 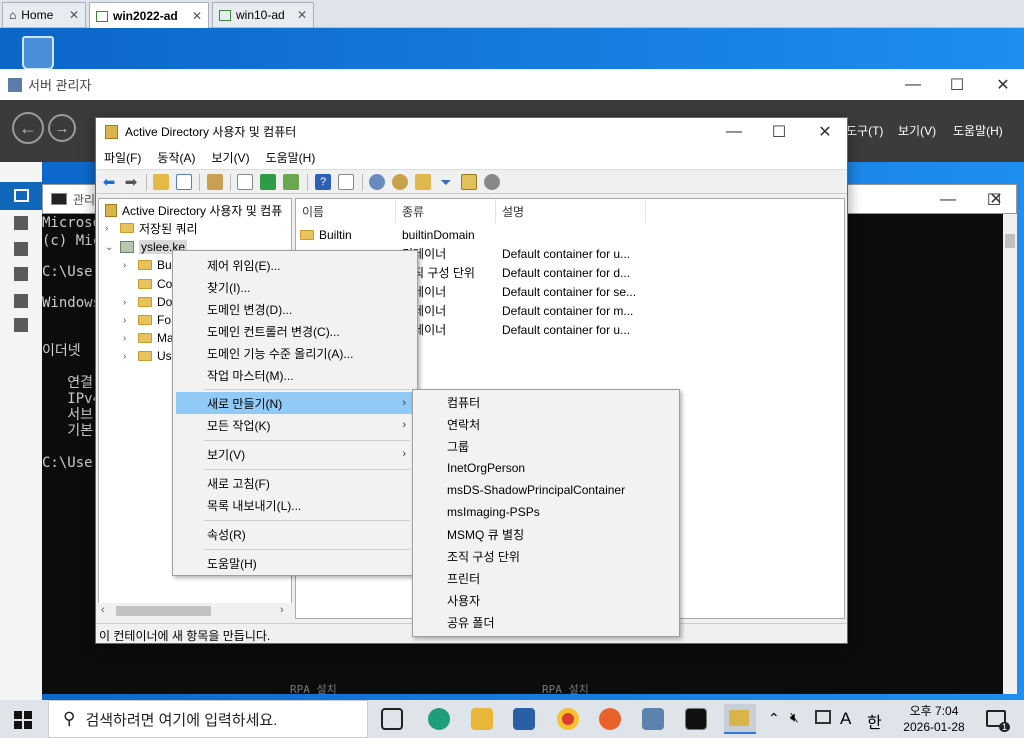 I want to click on console-view-icon, so click(x=346, y=182).